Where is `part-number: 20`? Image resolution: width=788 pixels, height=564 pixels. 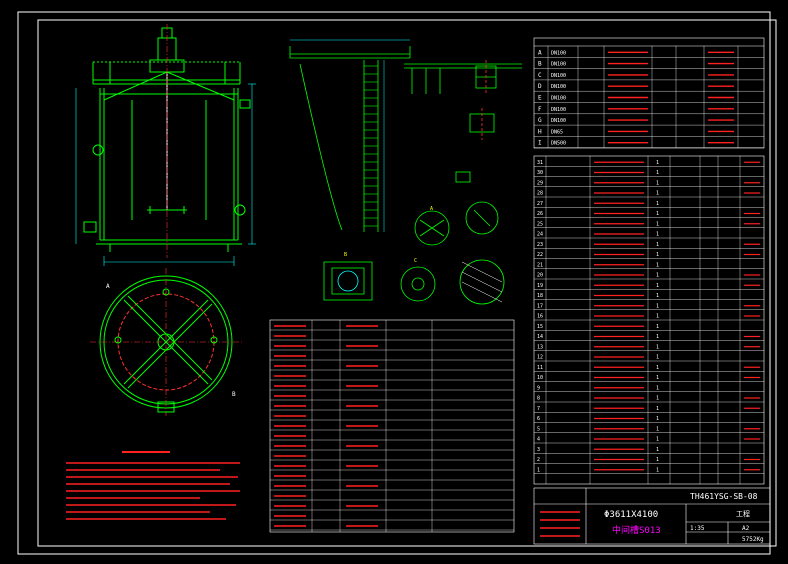 part-number: 20 is located at coordinates (540, 276).